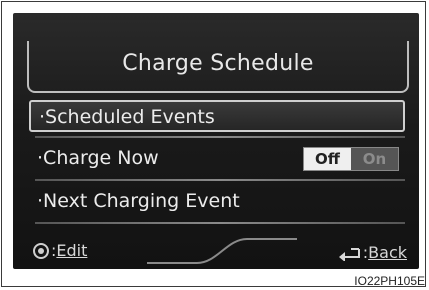 This screenshot has height=290, width=429. I want to click on page-title: Charge Schedule, so click(218, 63).